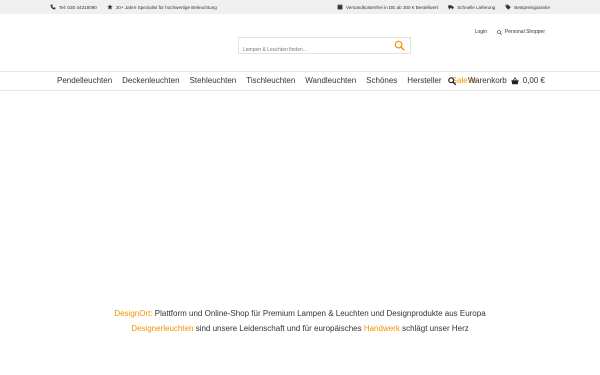 The width and height of the screenshot is (600, 375). I want to click on cart-total: 0,00 €, so click(533, 80).